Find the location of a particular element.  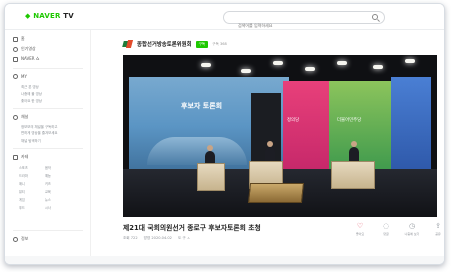

sidebar-item-label: 정보 is located at coordinates (25, 238).